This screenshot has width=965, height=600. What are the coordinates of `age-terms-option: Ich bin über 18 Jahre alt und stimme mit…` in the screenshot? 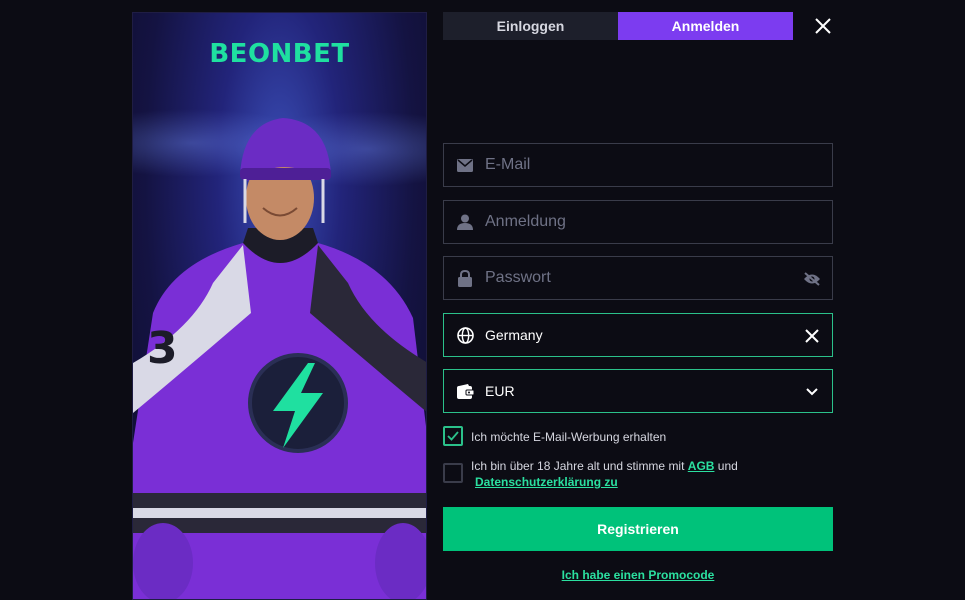 It's located at (590, 474).